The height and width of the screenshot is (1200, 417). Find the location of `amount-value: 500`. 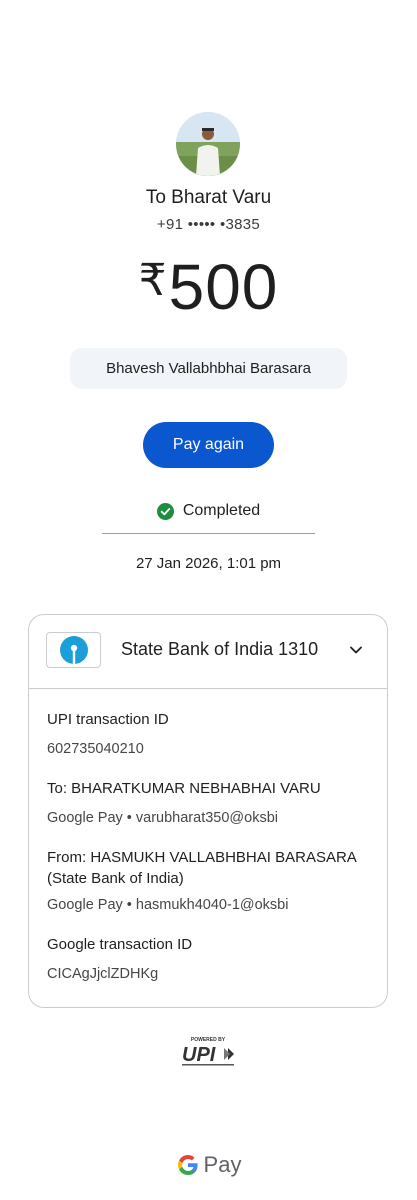

amount-value: 500 is located at coordinates (223, 287).